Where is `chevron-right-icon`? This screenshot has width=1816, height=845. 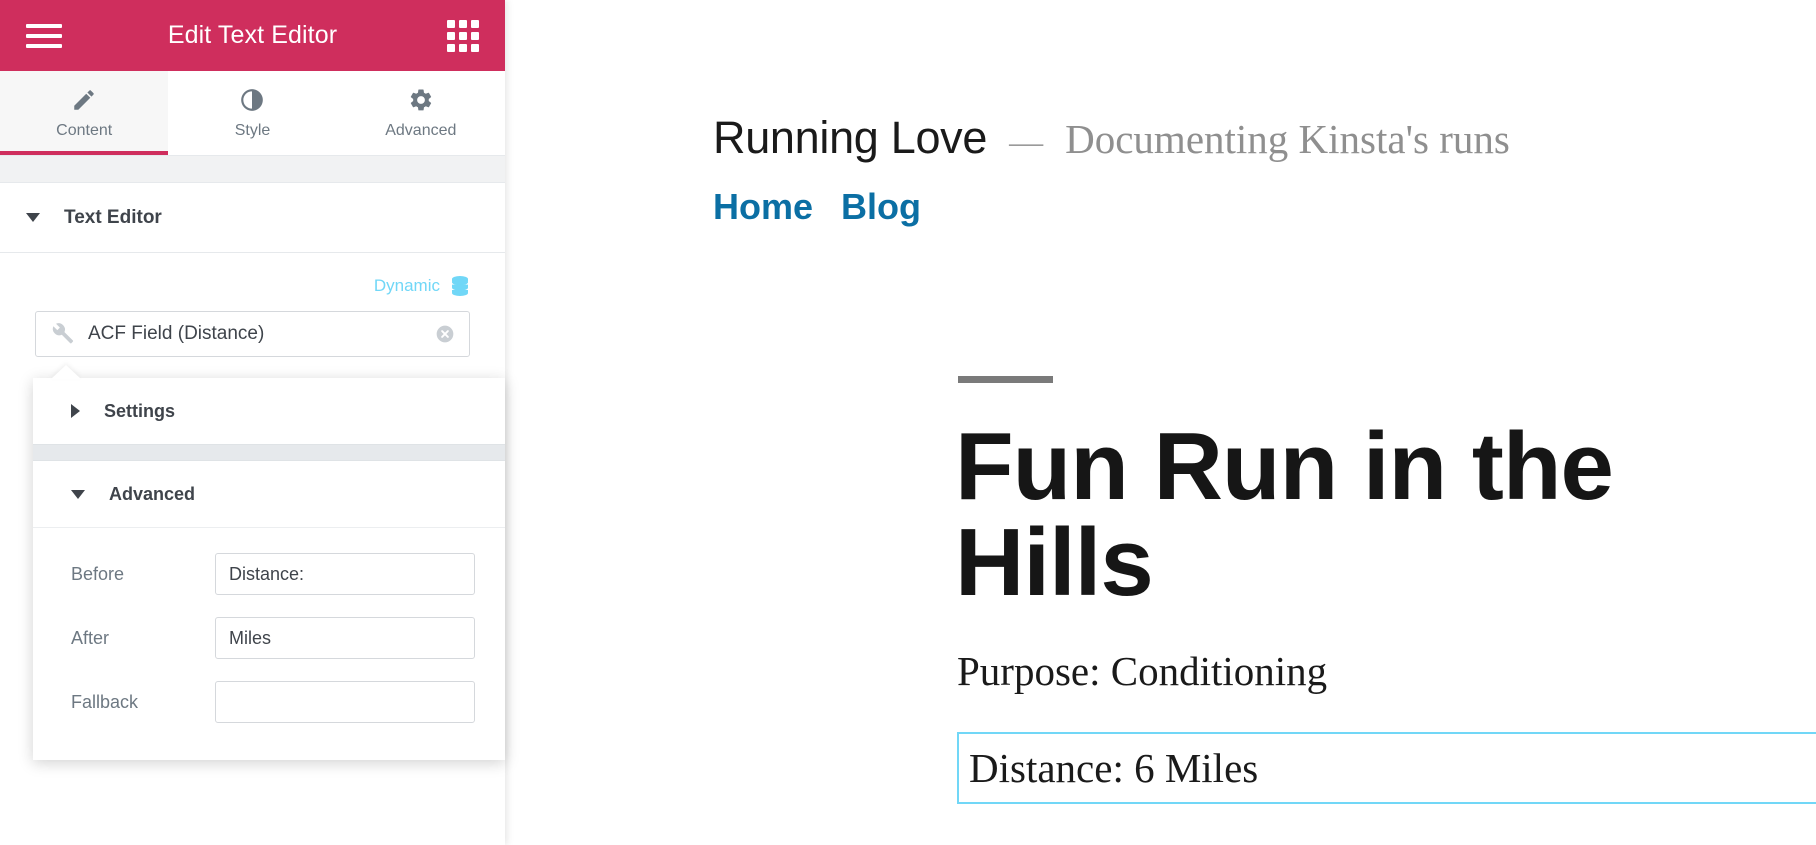
chevron-right-icon is located at coordinates (75, 411).